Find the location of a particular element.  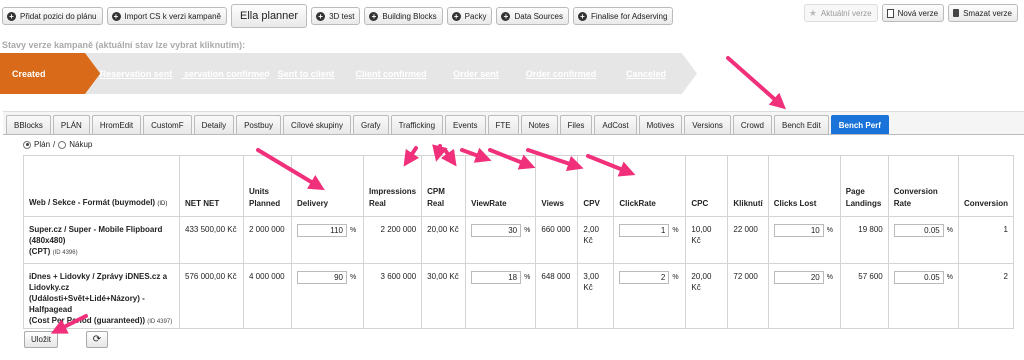

current-version-button: ★ Aktuální verze is located at coordinates (840, 13).